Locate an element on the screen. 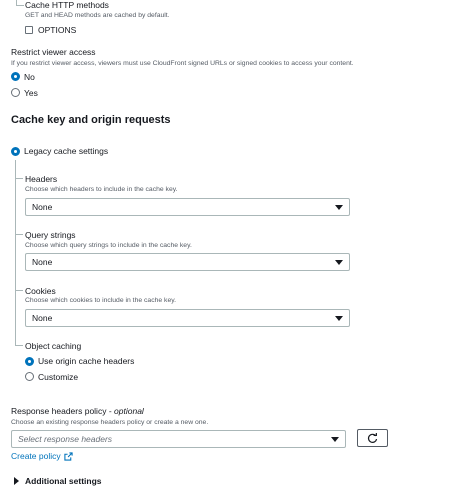 This screenshot has width=474, height=498. additional-settings-label: Additional settings is located at coordinates (63, 481).